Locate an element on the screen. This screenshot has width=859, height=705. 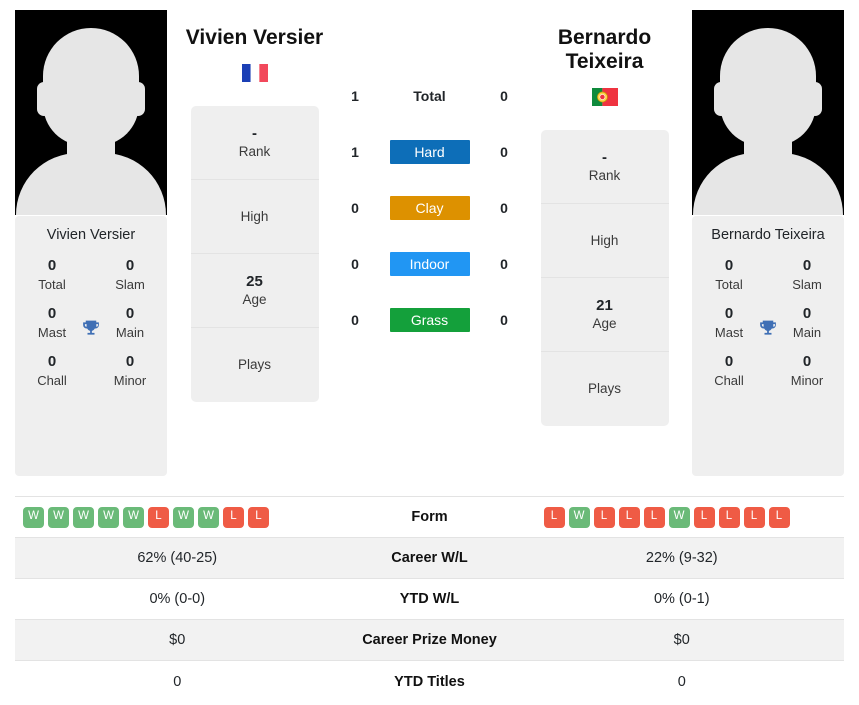
label: Total is located at coordinates (729, 285).